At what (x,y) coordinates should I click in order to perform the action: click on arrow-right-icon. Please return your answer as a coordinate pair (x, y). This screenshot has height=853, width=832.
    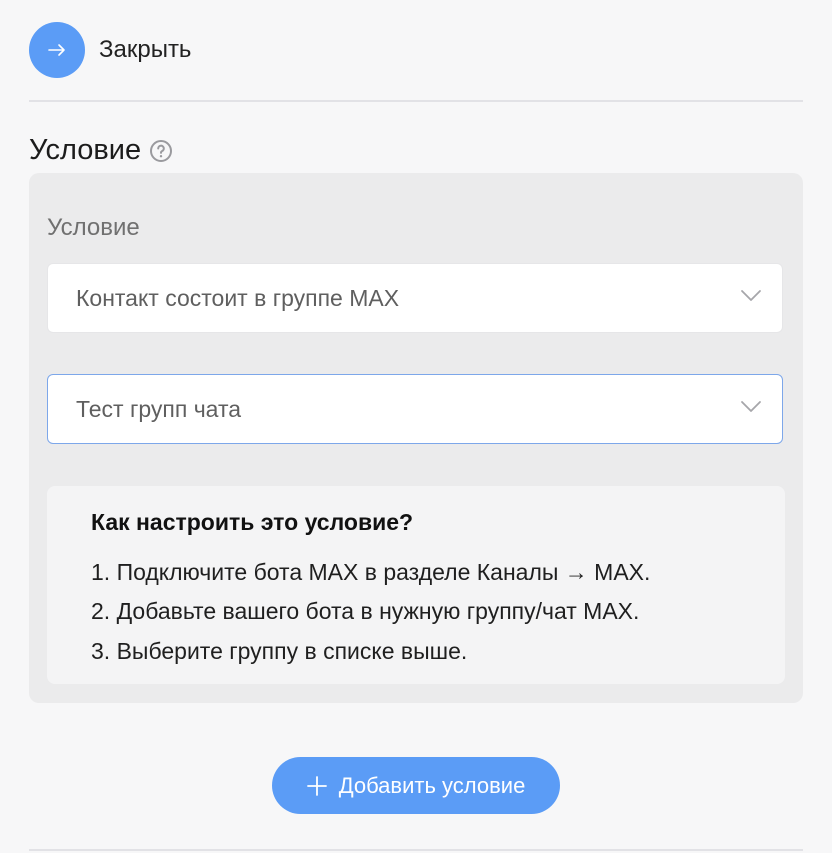
    Looking at the image, I should click on (56, 50).